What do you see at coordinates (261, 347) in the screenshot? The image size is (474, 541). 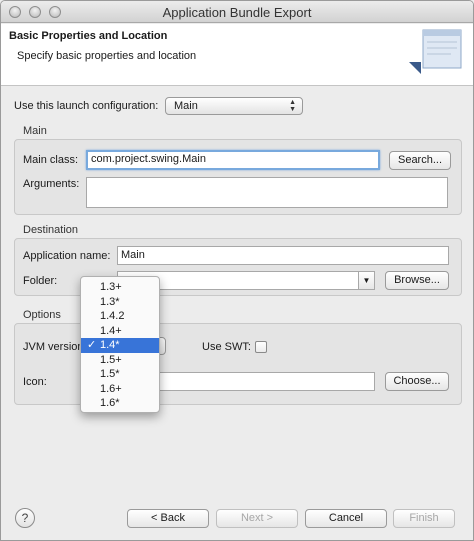 I see `use-swt-checkbox` at bounding box center [261, 347].